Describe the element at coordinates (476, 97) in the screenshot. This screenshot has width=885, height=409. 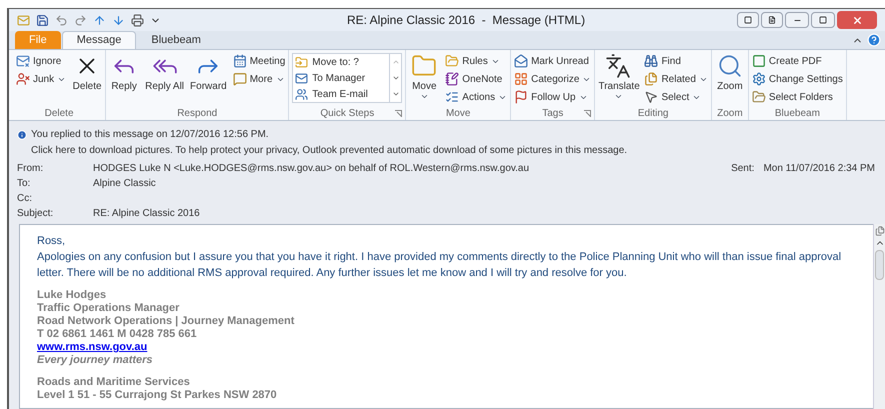
I see `ribbon-button: Actions` at that location.